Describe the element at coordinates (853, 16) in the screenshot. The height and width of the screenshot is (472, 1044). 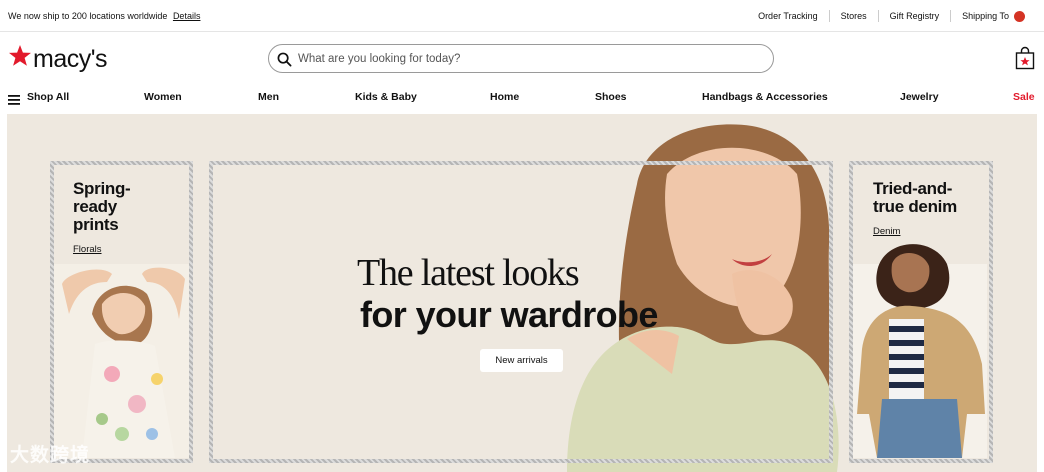
I see `stores-link: Stores` at that location.